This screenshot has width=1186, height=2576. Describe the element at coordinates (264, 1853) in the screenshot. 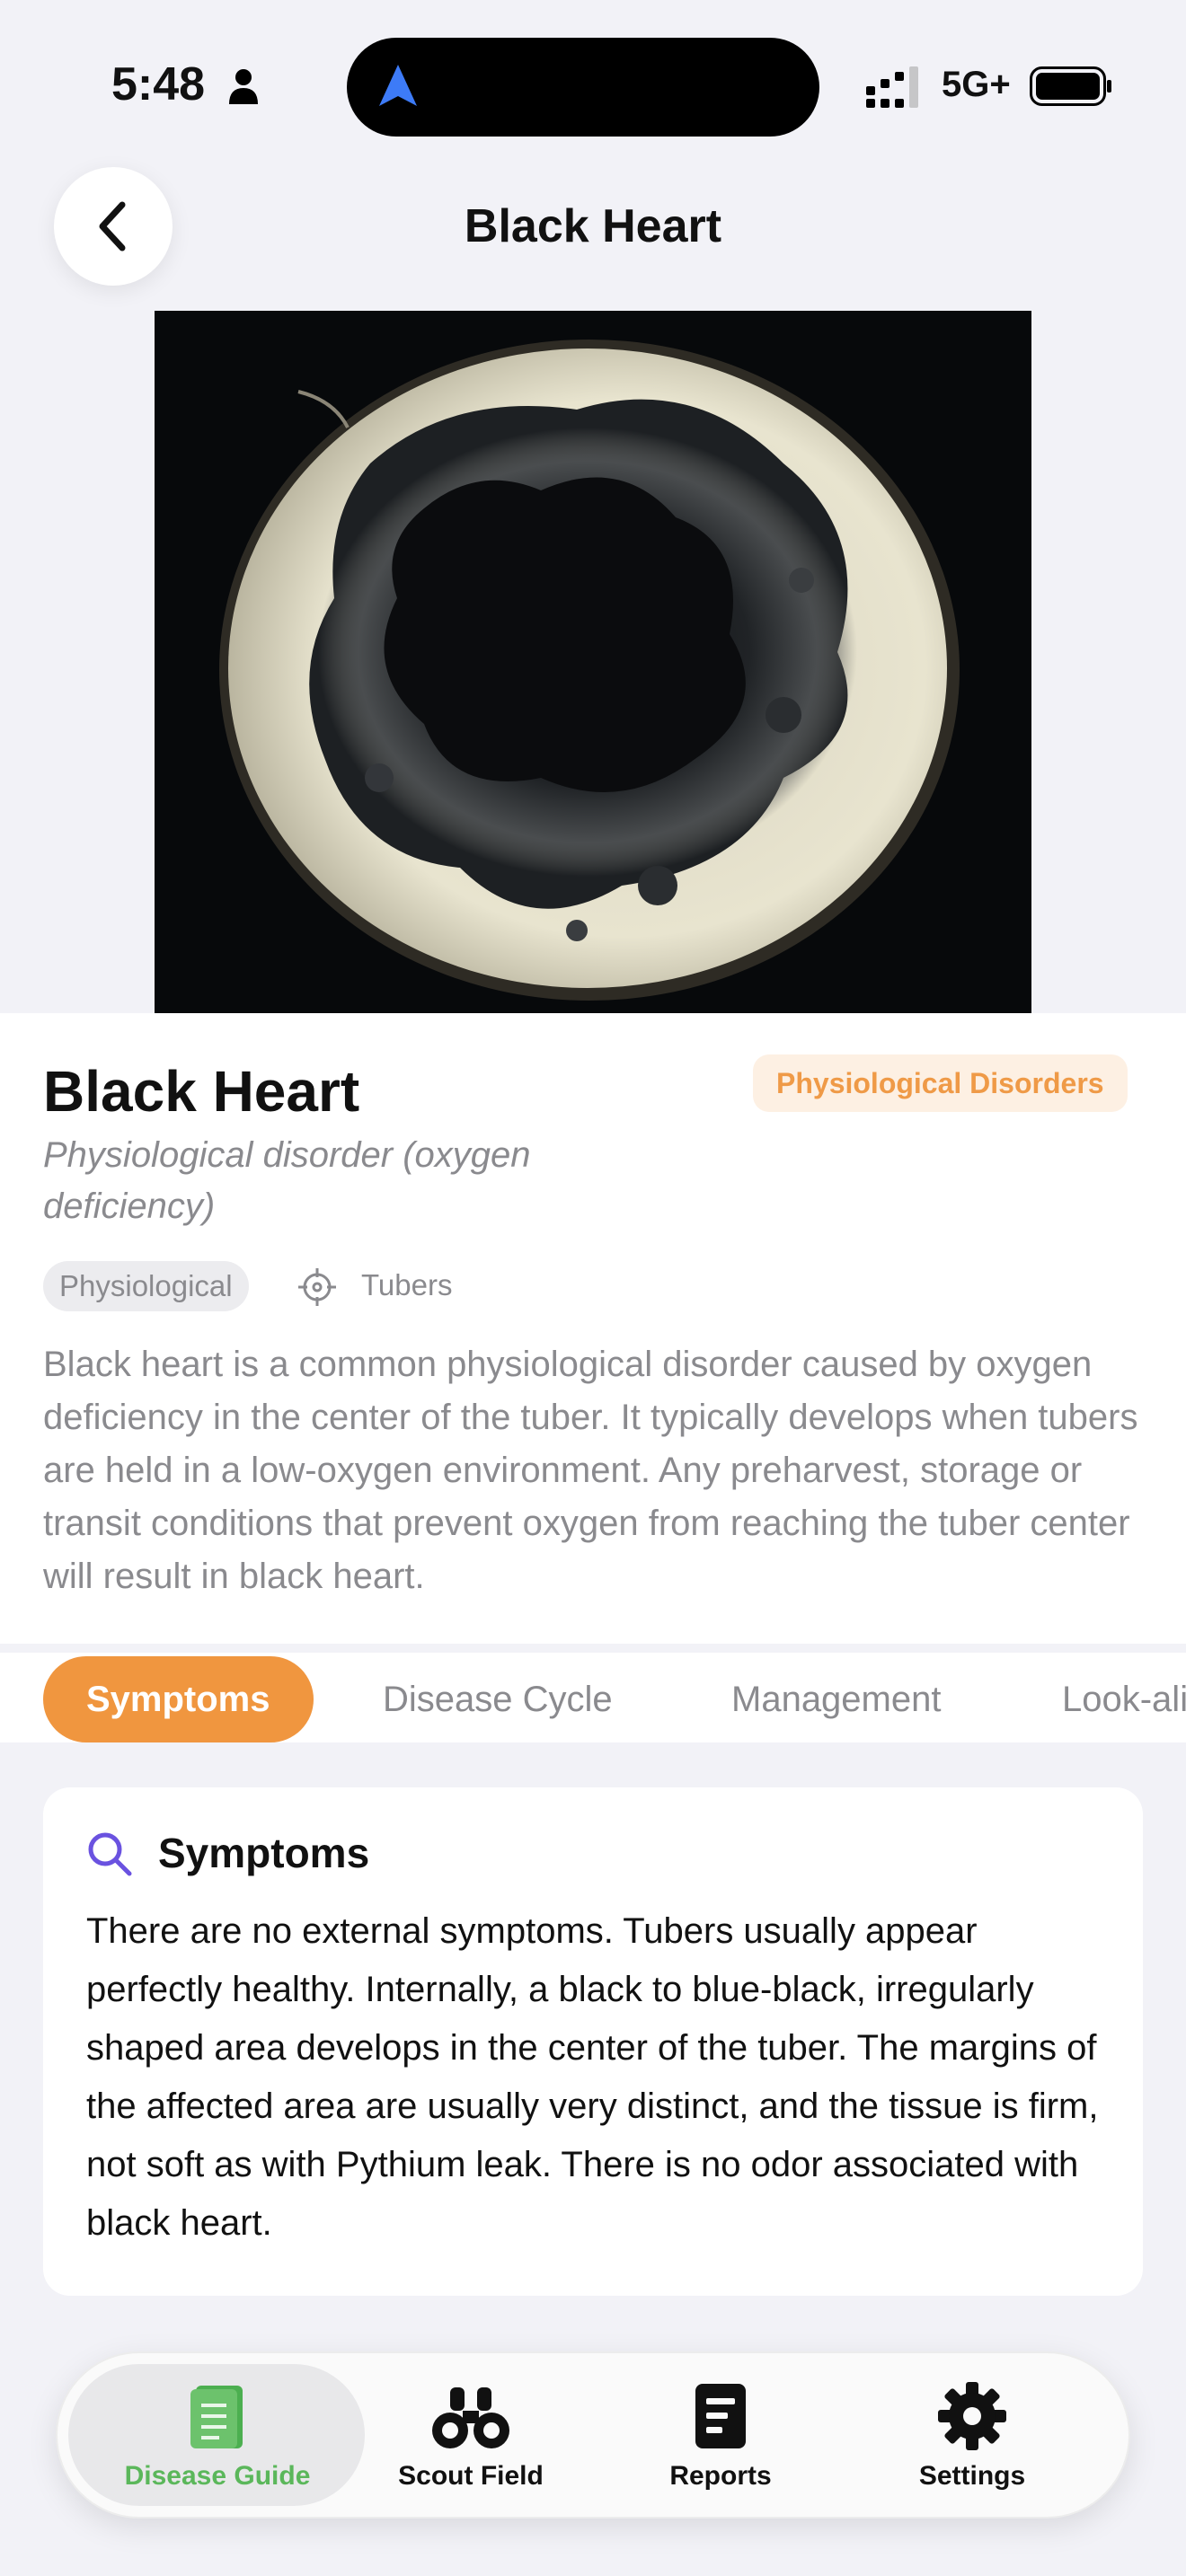

I see `symptoms-title: Symptoms` at that location.